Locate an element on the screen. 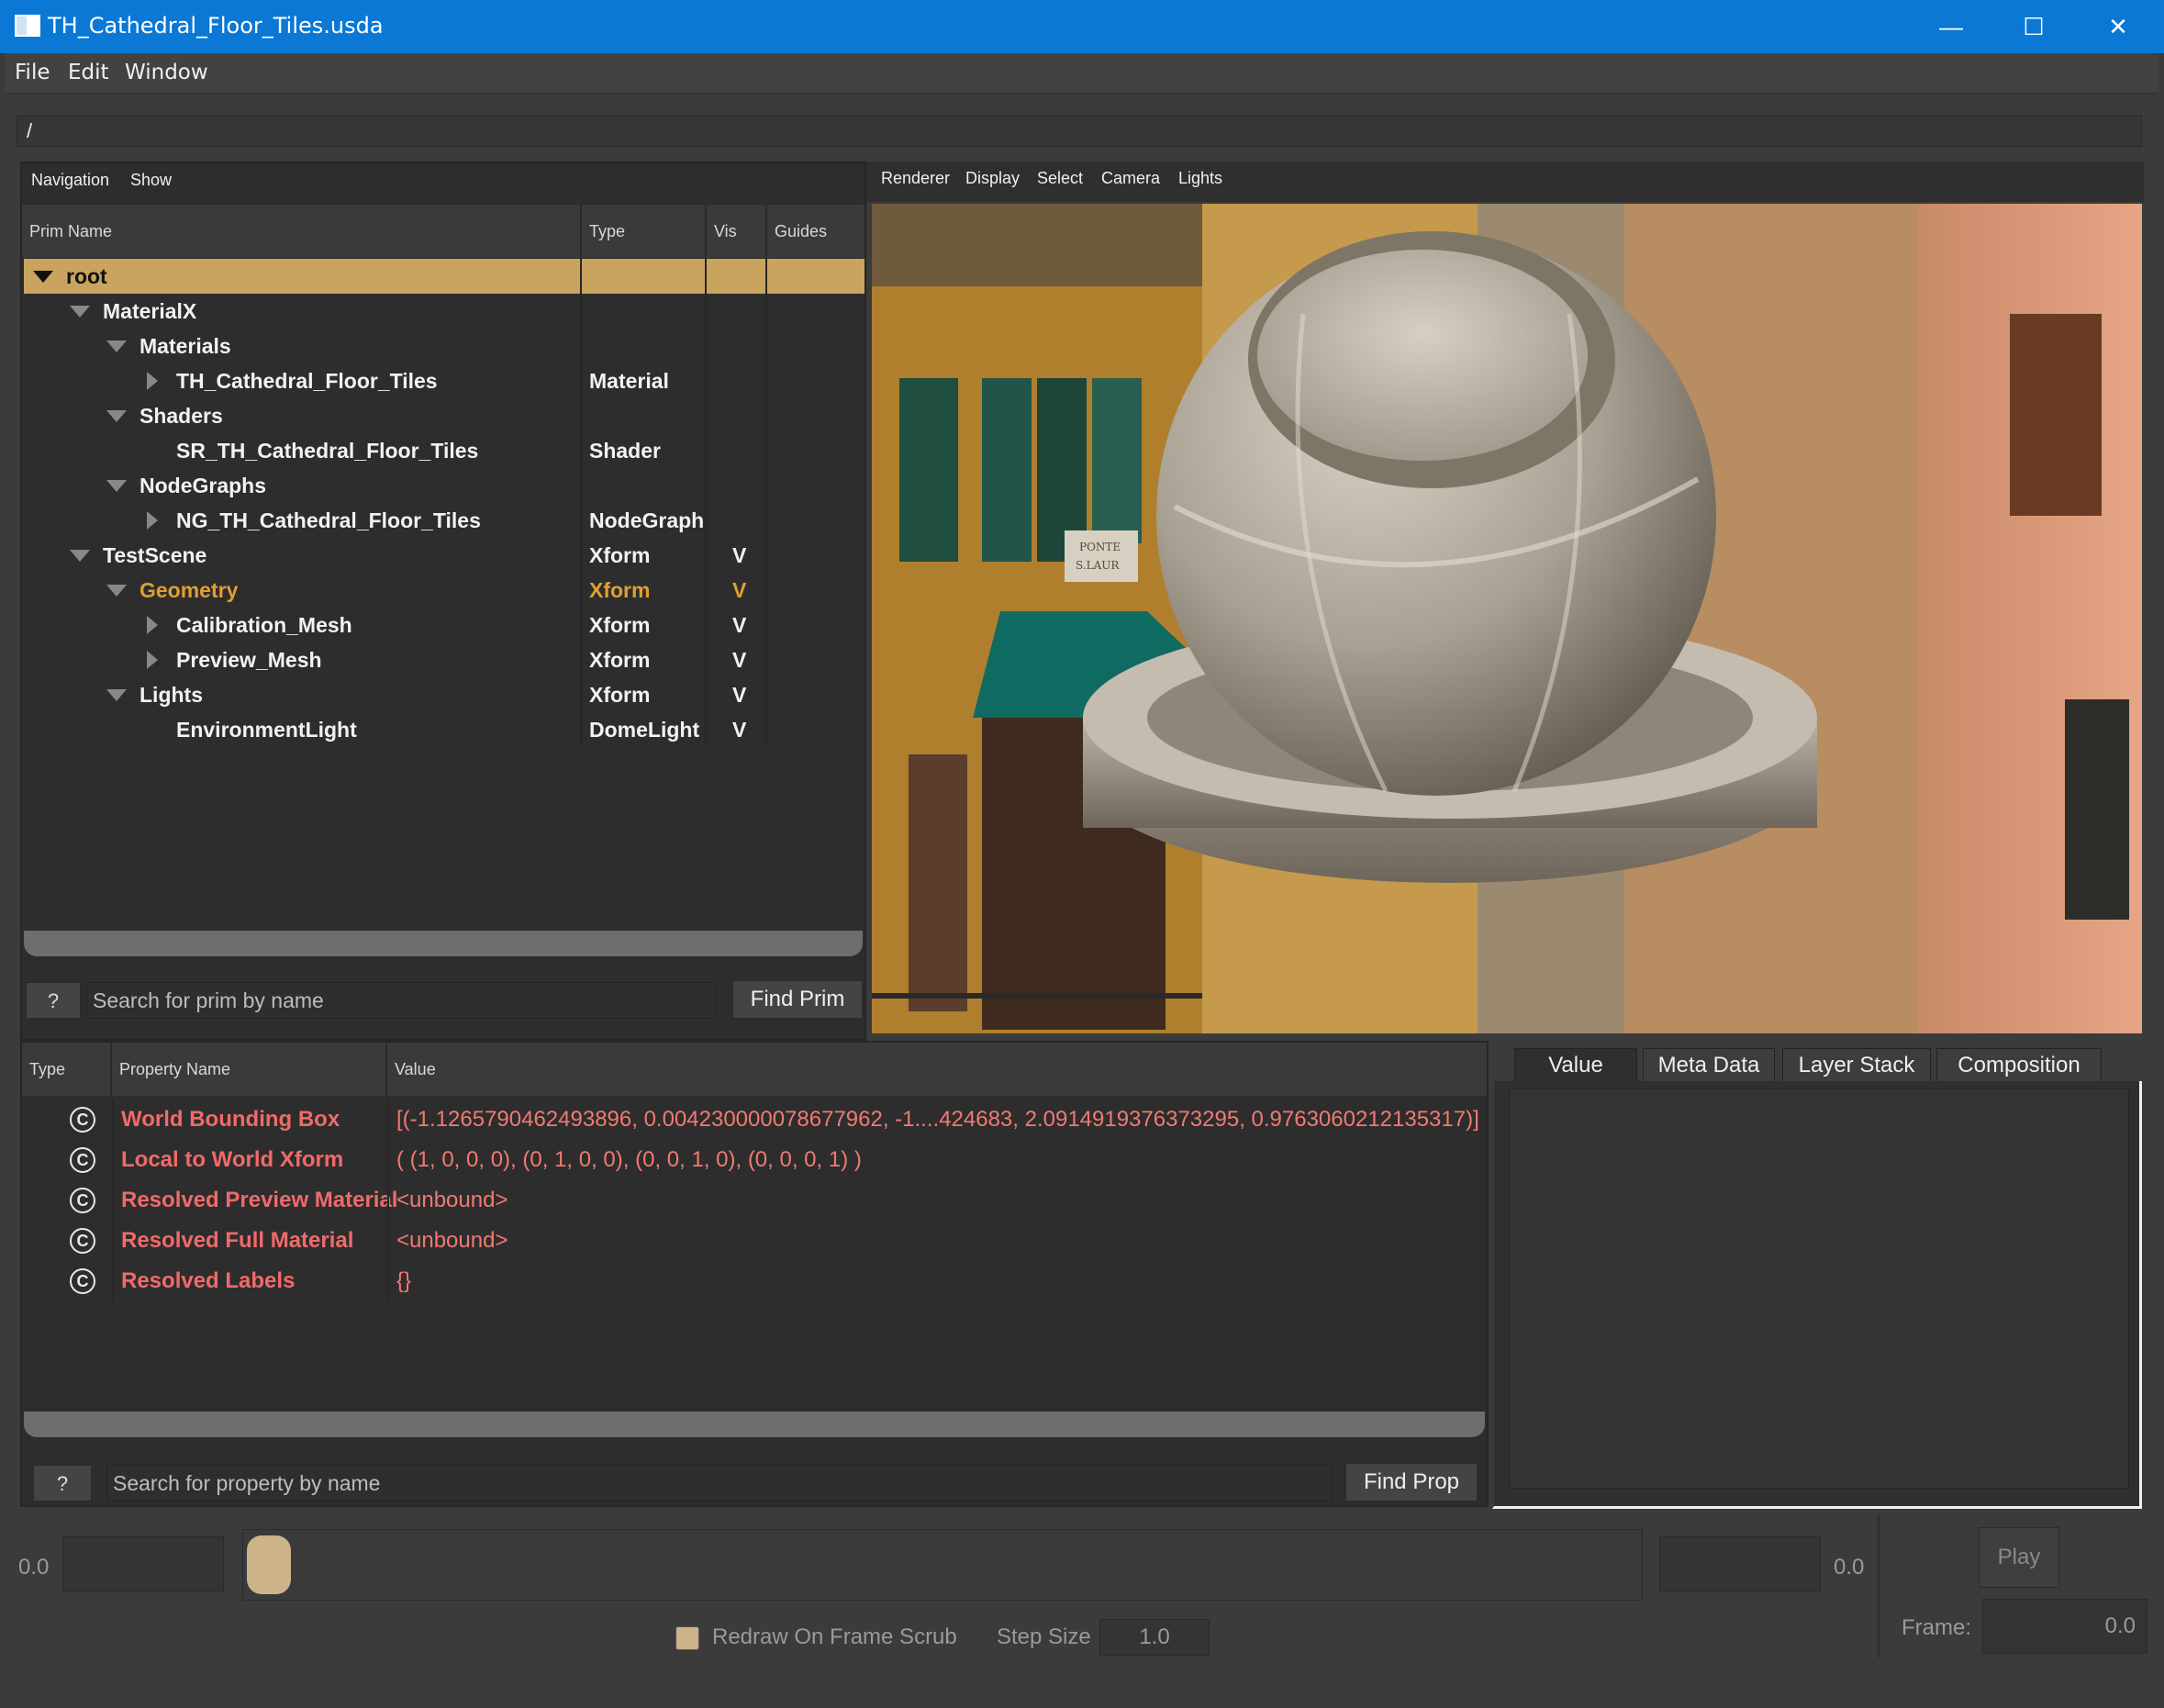  menu-file: File is located at coordinates (32, 72).